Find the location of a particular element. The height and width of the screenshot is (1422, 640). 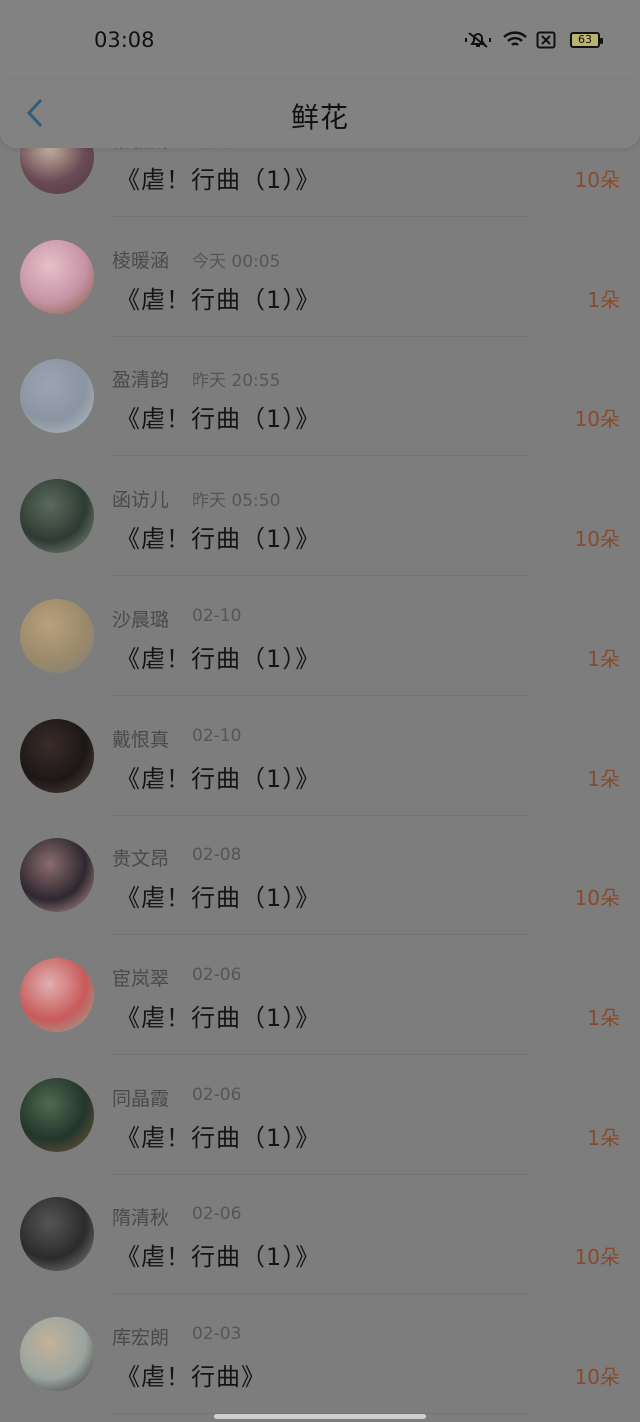

sender-name: 函访儿 is located at coordinates (141, 500).